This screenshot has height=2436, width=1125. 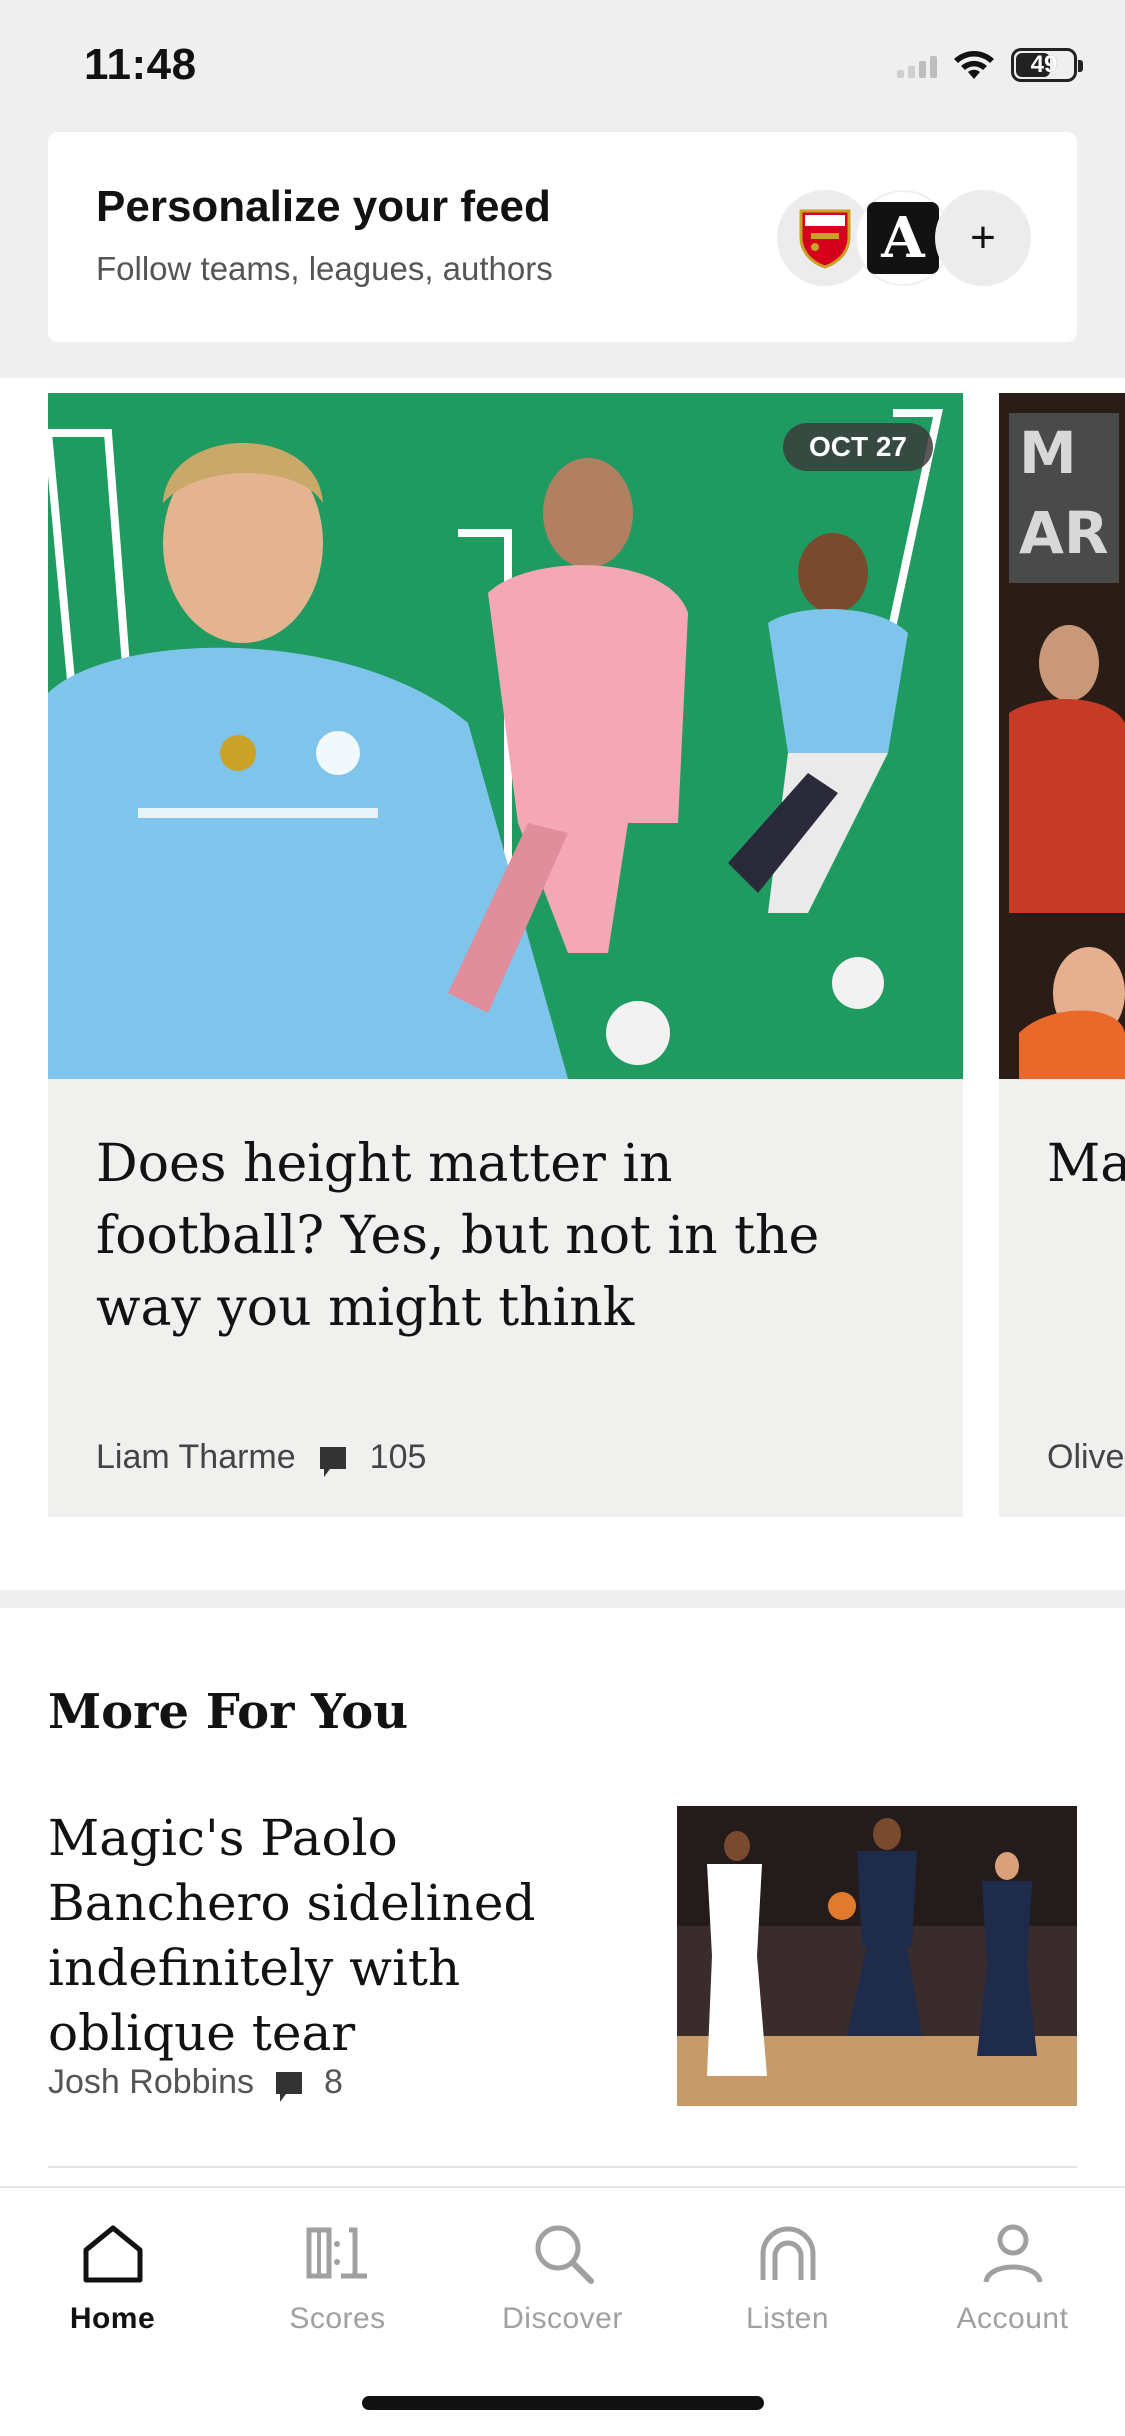 I want to click on author-name: Liam Tharme, so click(x=196, y=1457).